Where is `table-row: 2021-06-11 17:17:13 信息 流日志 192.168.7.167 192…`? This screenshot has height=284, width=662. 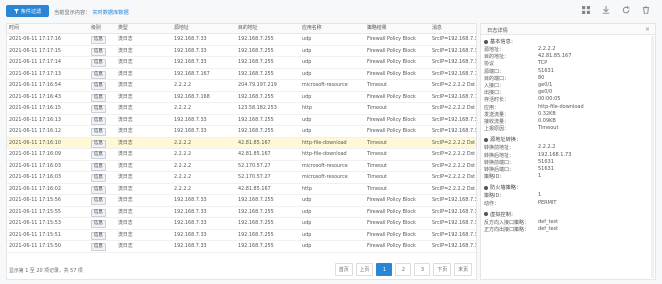
table-row: 2021-06-11 17:17:13 信息 流日志 192.168.7.167 192… is located at coordinates (241, 74).